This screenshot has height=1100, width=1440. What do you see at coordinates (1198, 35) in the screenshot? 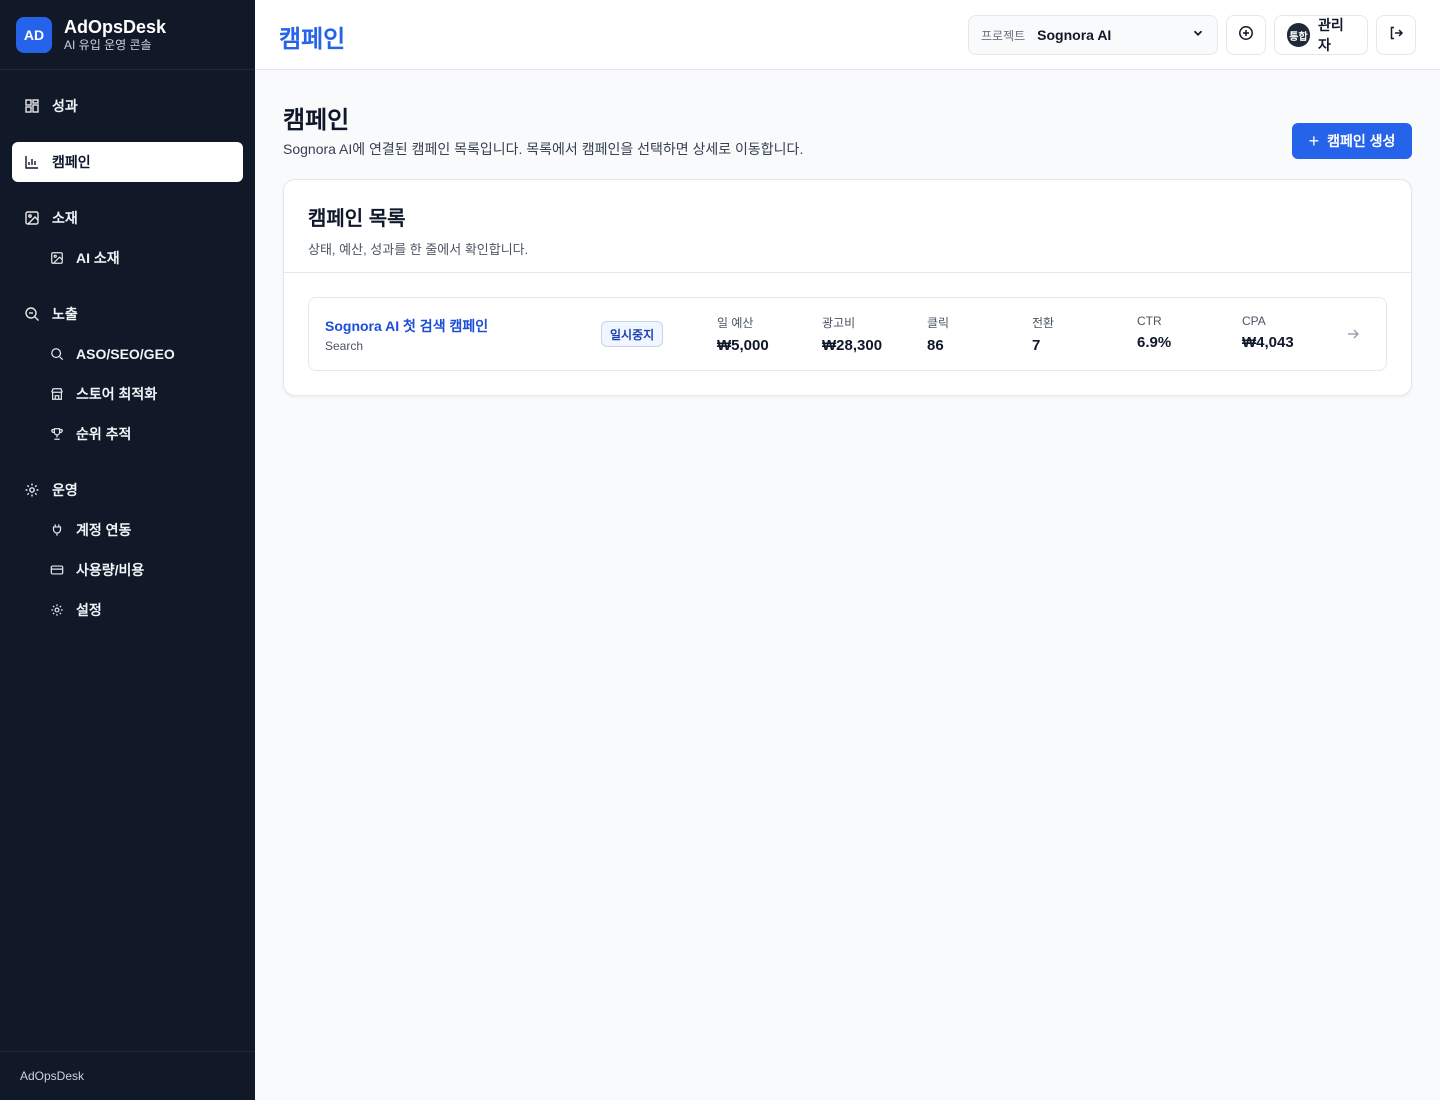
I see `chevron-down-icon` at bounding box center [1198, 35].